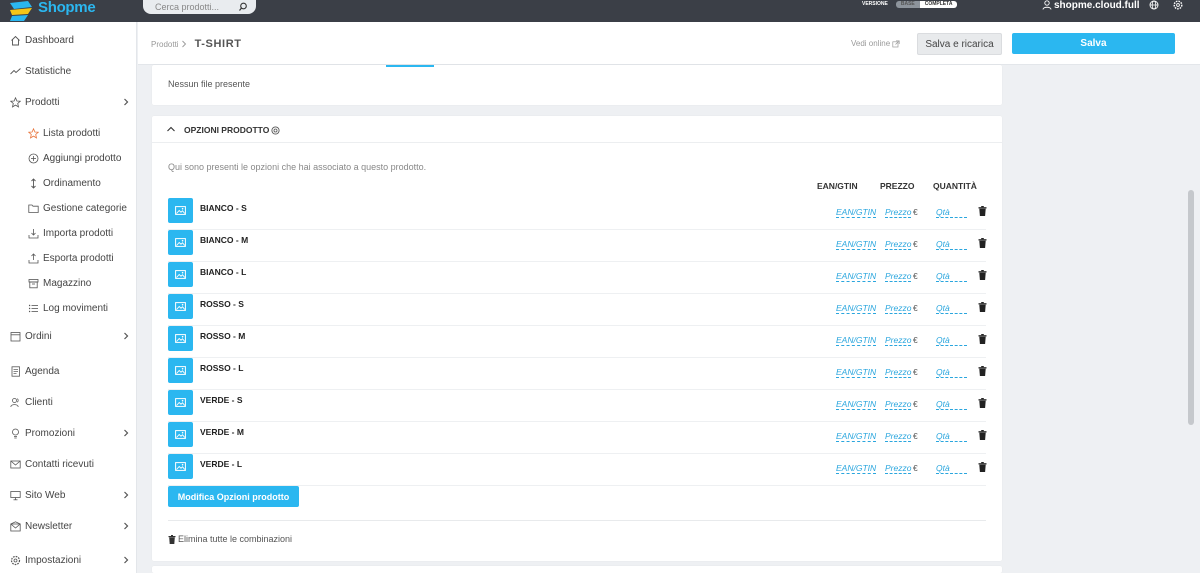 Image resolution: width=1200 pixels, height=573 pixels. Describe the element at coordinates (70, 560) in the screenshot. I see `sidebar-item-impostazioni: Impostazioni` at that location.